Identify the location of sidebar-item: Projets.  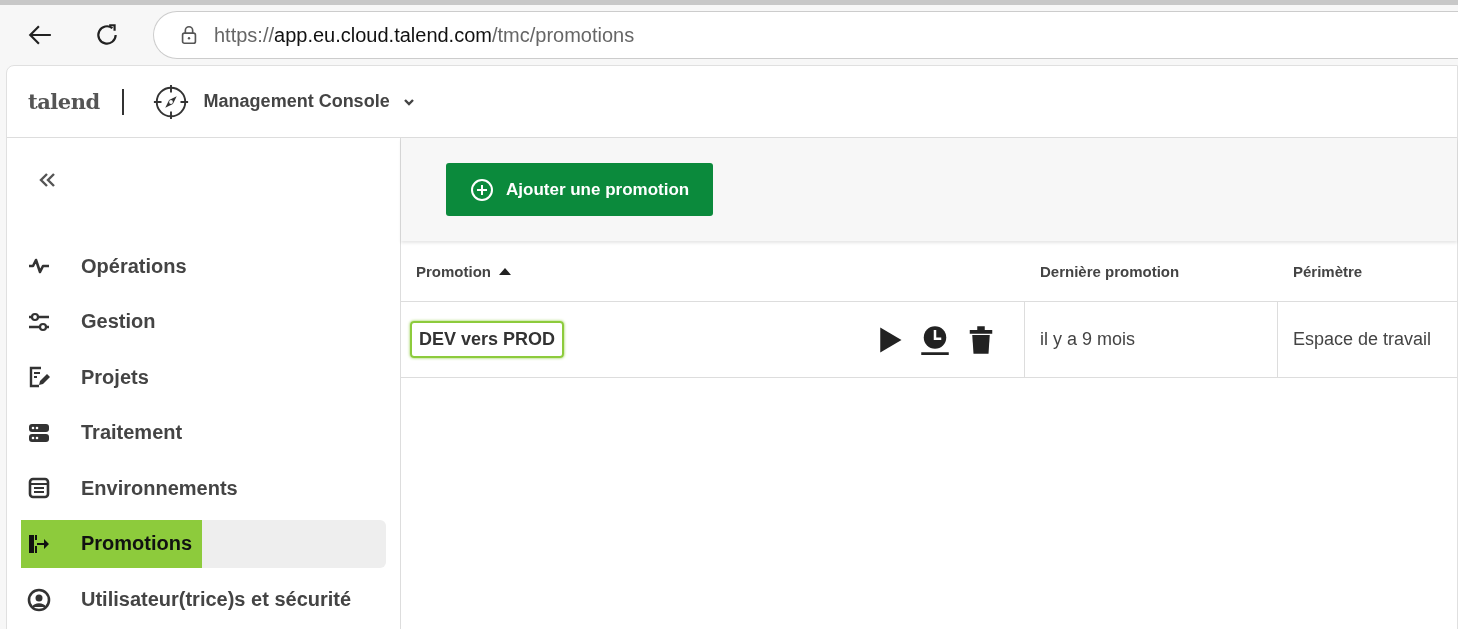
(203, 377).